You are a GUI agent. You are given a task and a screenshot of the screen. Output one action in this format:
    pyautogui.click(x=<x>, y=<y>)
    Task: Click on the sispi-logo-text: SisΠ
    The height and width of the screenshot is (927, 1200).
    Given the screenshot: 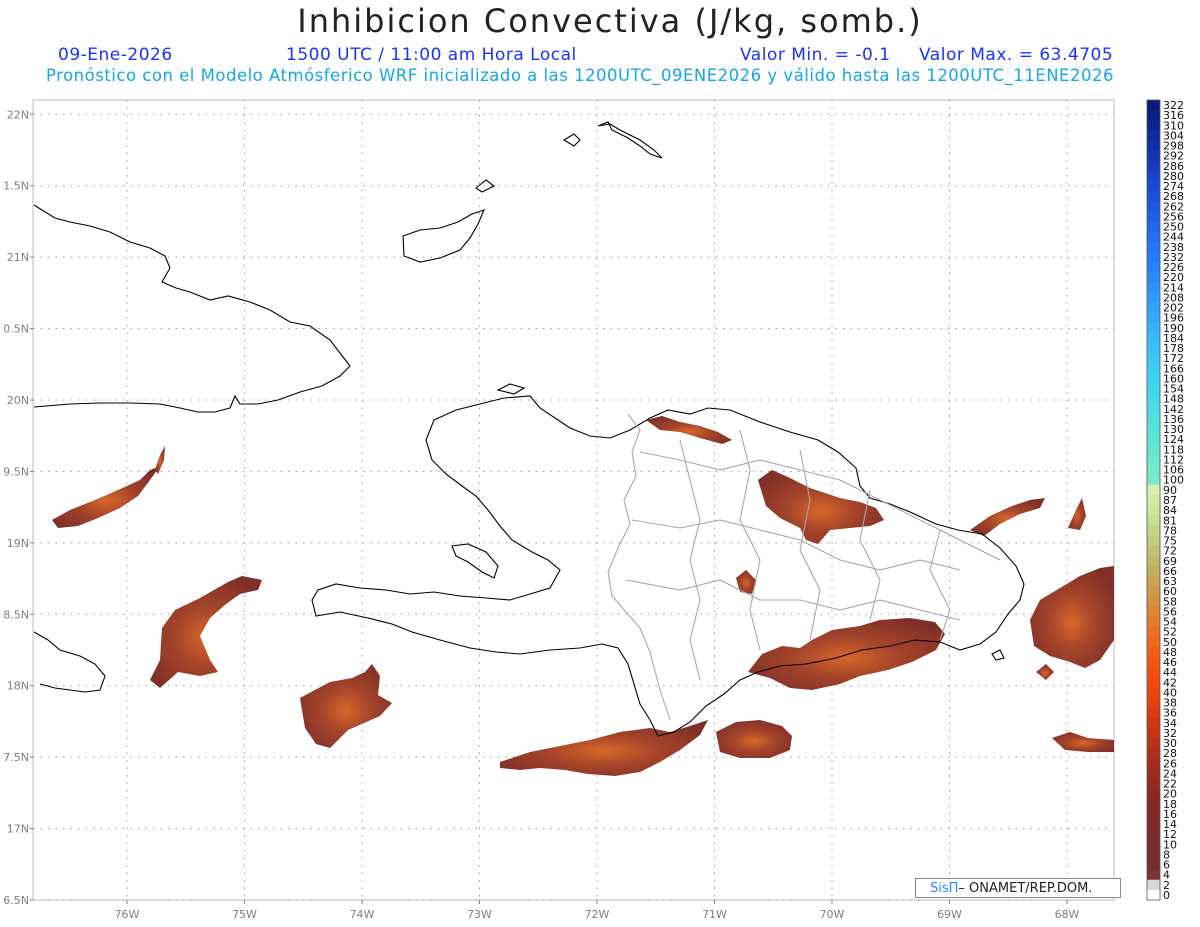 What is the action you would take?
    pyautogui.click(x=944, y=888)
    